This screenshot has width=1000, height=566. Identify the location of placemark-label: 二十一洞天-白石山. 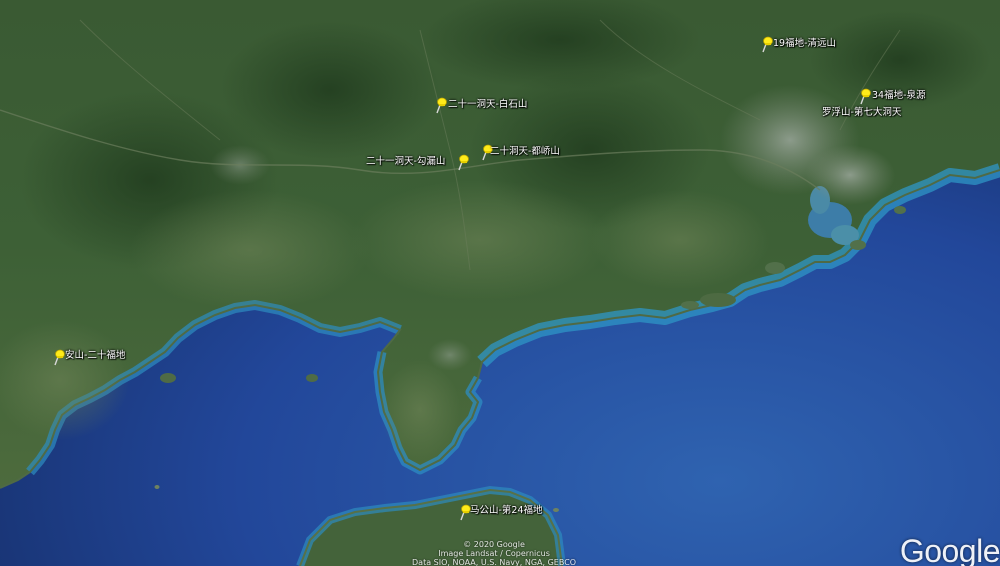
(487, 104).